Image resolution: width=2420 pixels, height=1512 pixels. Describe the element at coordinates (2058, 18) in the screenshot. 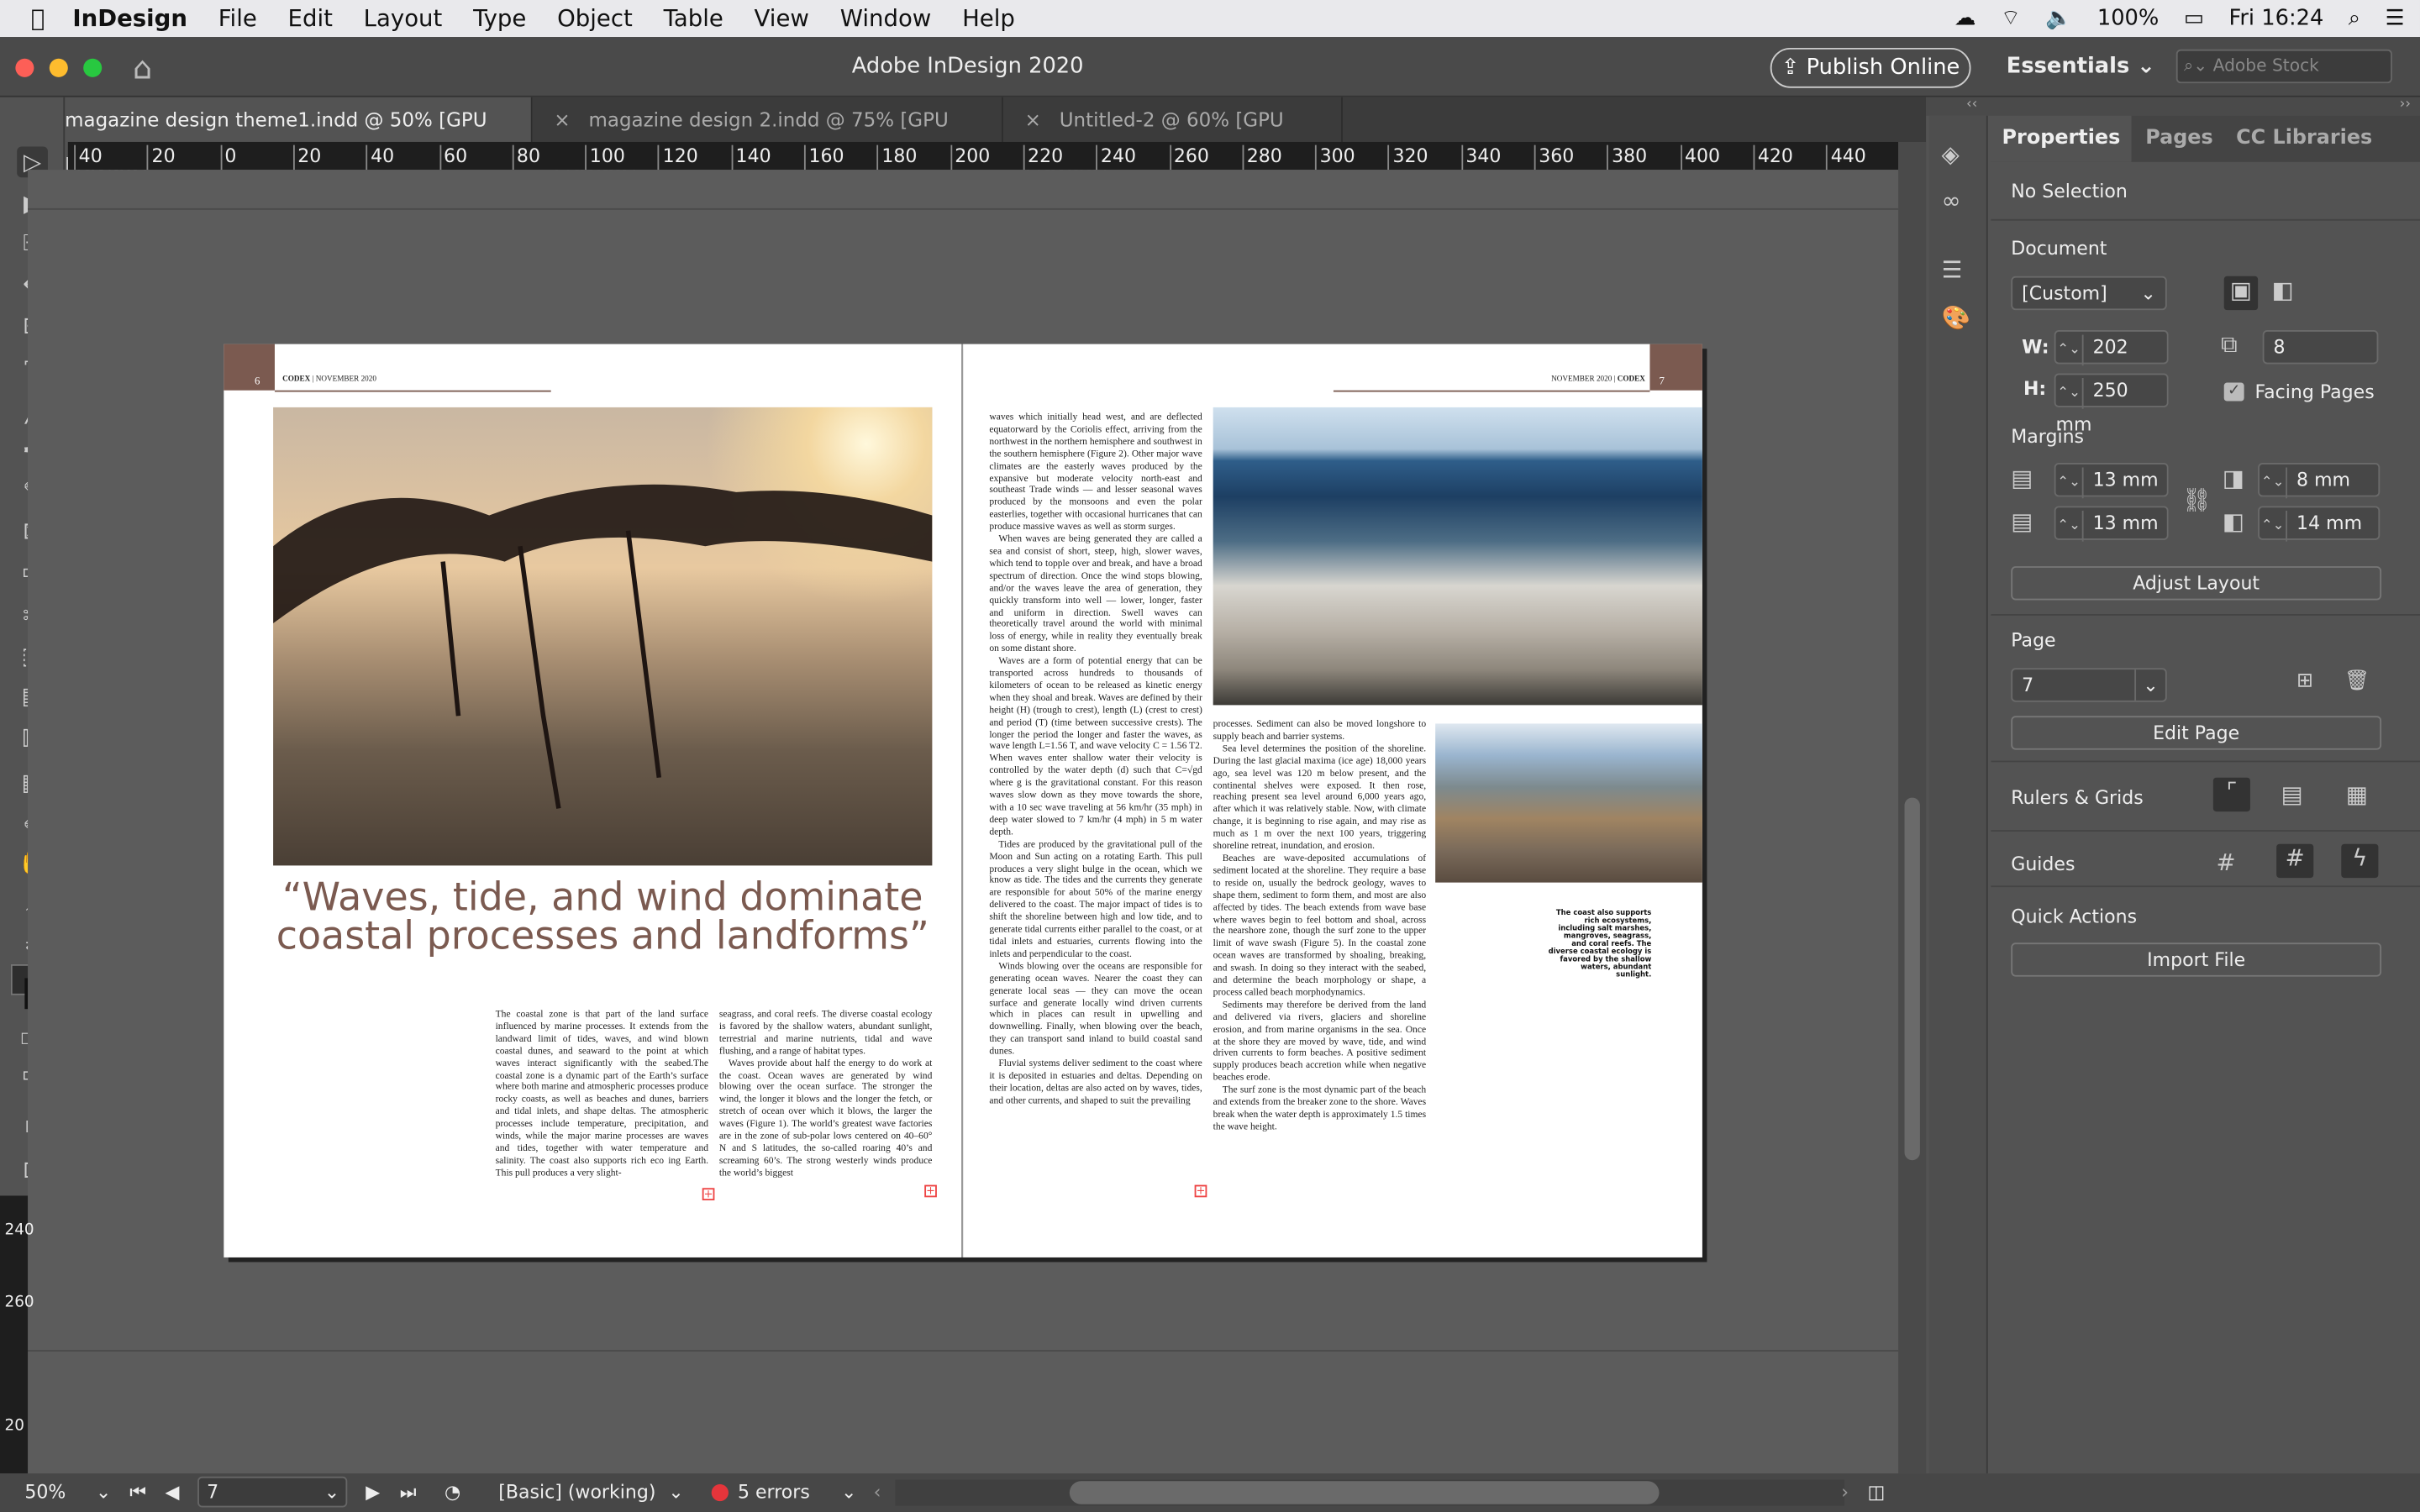

I see `volume-icon: 🔈` at that location.